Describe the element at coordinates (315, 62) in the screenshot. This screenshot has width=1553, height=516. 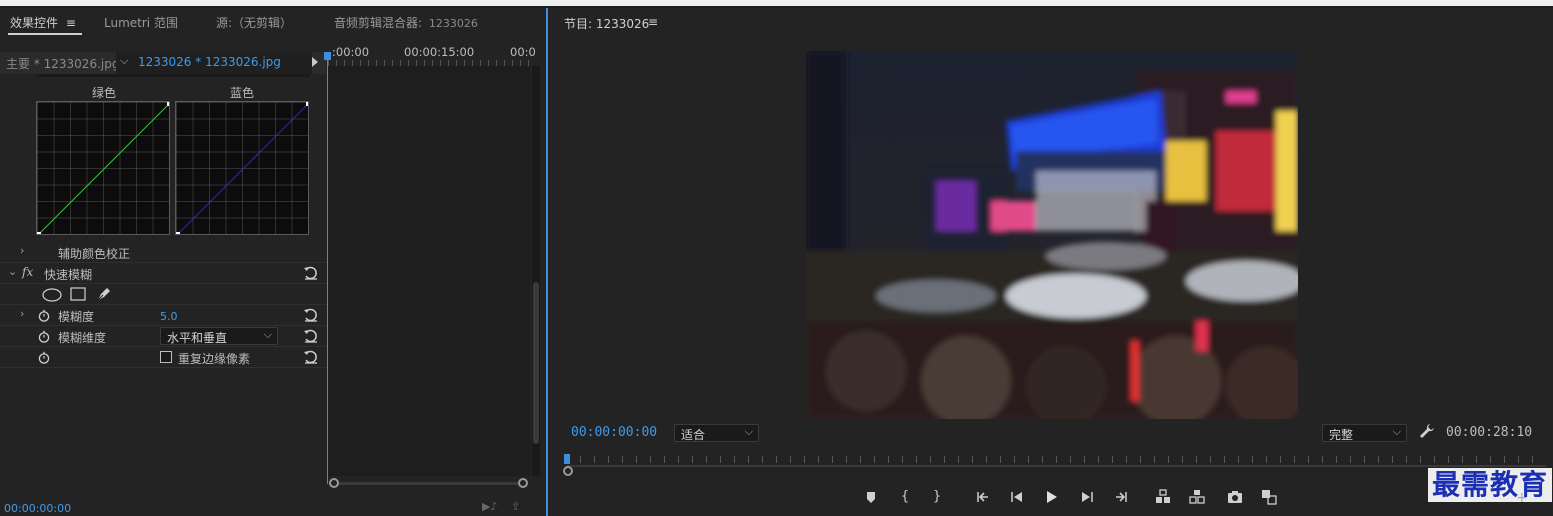
I see `play-only-clip-icon` at that location.